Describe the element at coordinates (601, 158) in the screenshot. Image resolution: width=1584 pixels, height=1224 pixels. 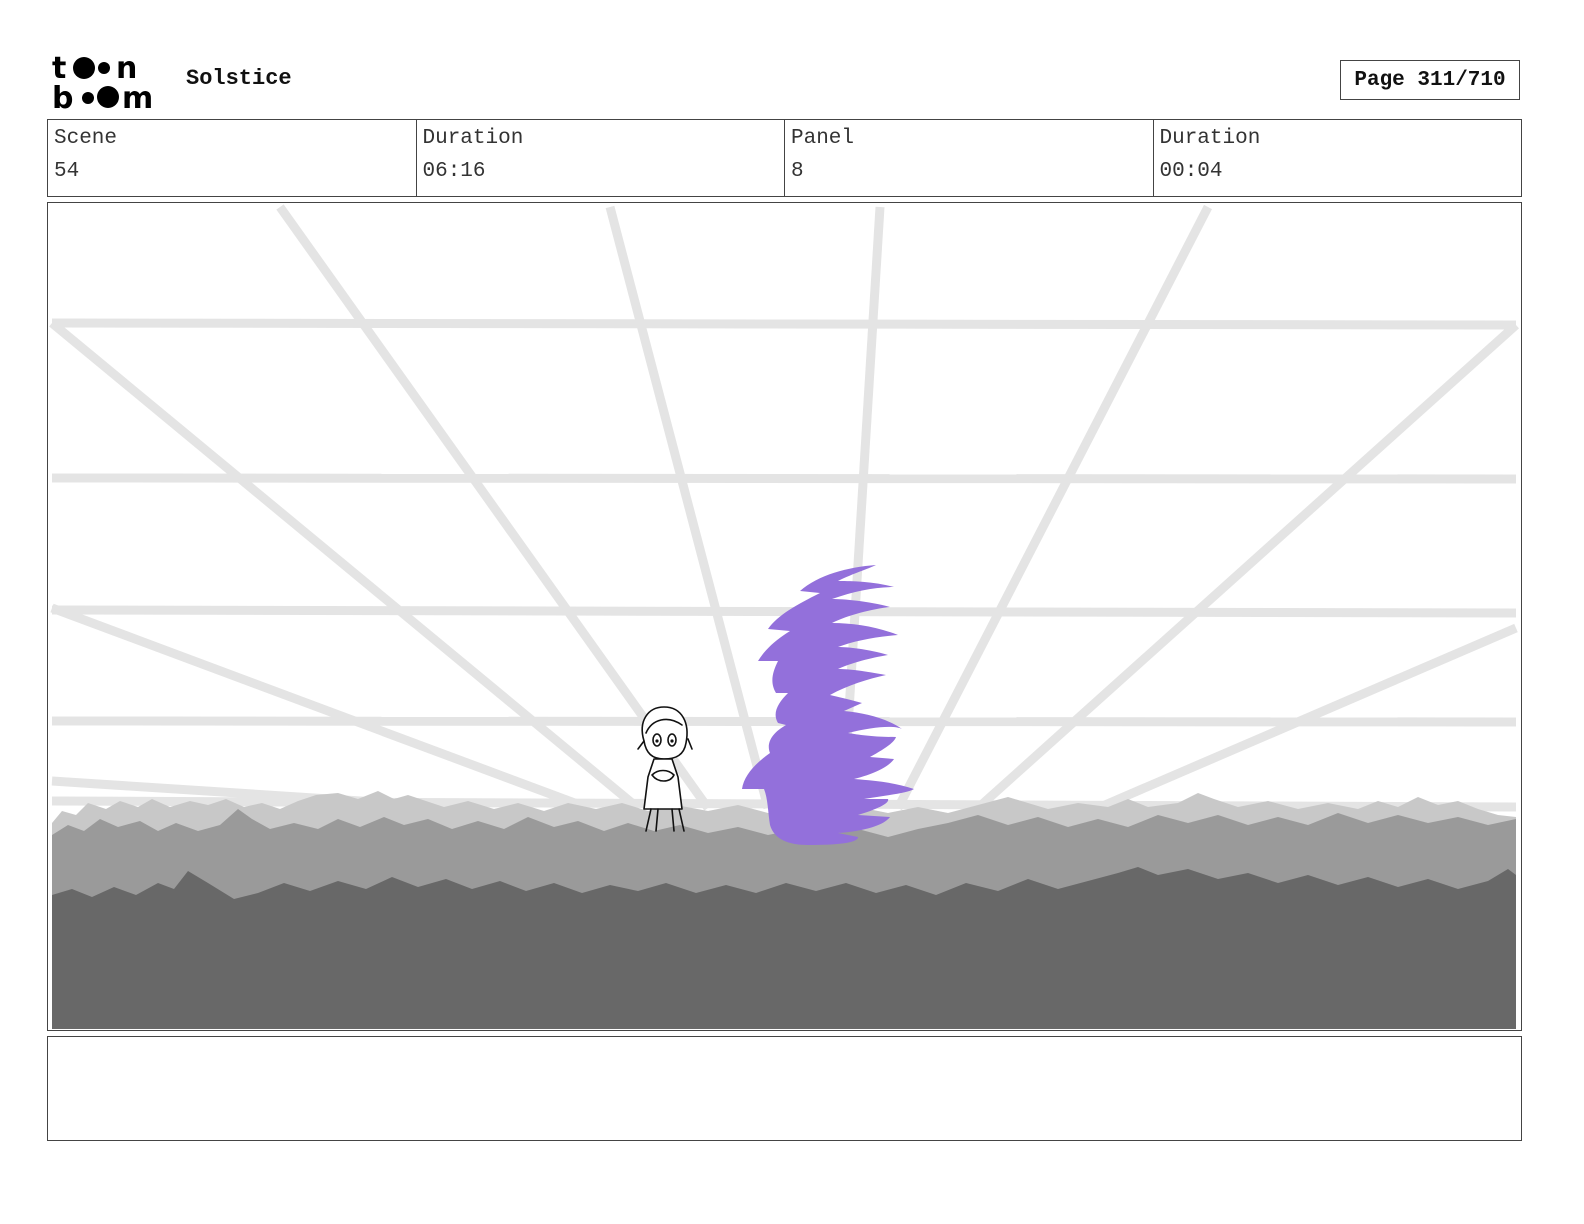
I see `scene-duration-cell: Duration 06:16` at that location.